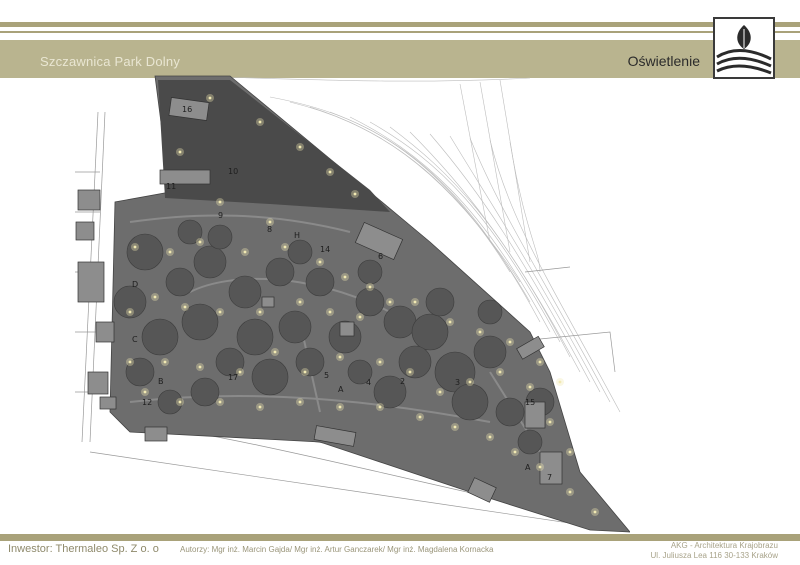  I want to click on leaf-over-hills-logo-icon, so click(744, 50).